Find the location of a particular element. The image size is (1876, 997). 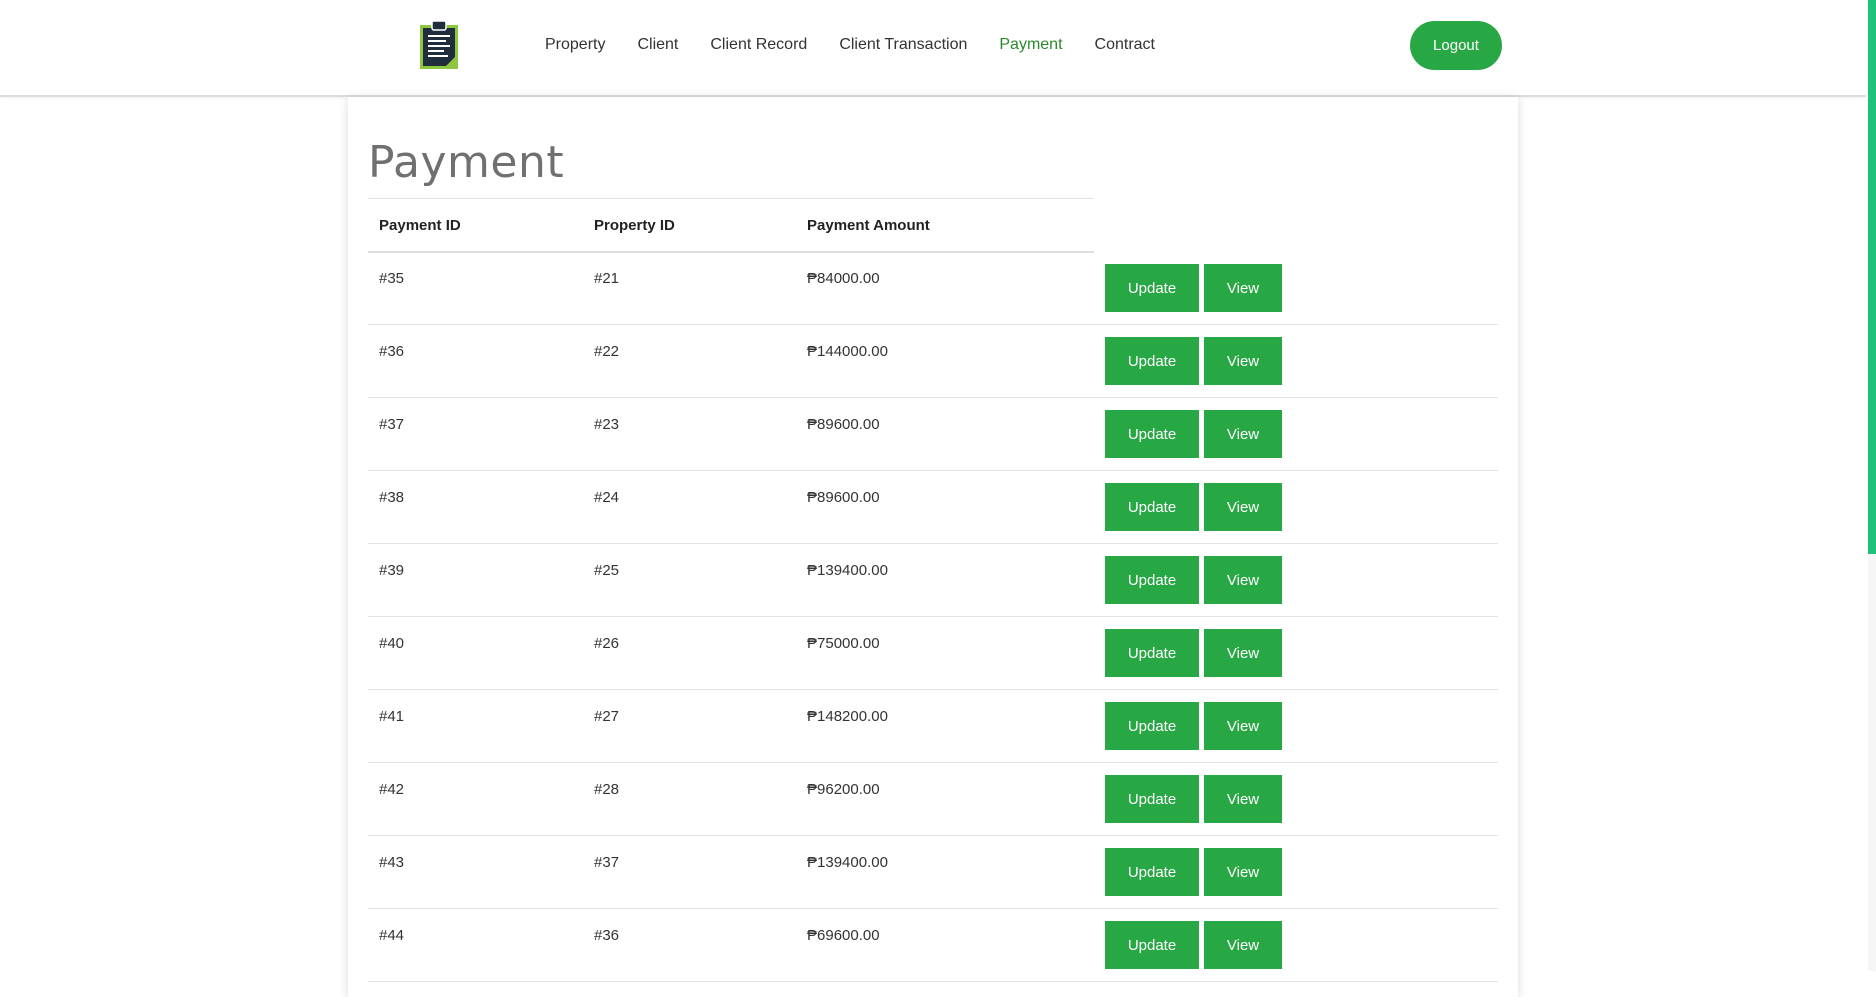

payment-amount-cell: ₱96200.00 is located at coordinates (843, 789).